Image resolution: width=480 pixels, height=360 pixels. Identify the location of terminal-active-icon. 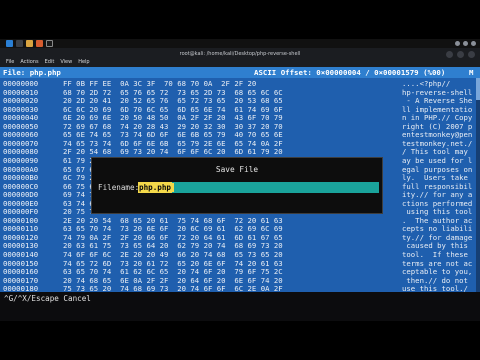
(49, 43).